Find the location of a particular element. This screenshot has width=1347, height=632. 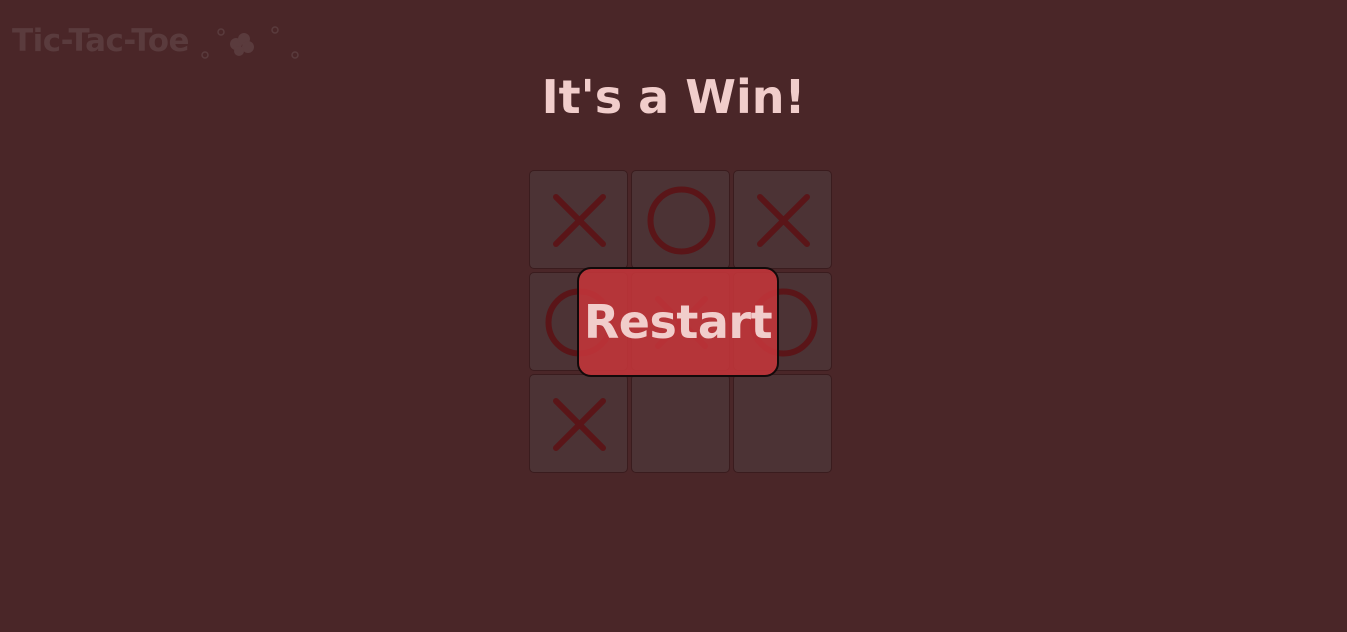

o-mark-icon is located at coordinates (681, 220).